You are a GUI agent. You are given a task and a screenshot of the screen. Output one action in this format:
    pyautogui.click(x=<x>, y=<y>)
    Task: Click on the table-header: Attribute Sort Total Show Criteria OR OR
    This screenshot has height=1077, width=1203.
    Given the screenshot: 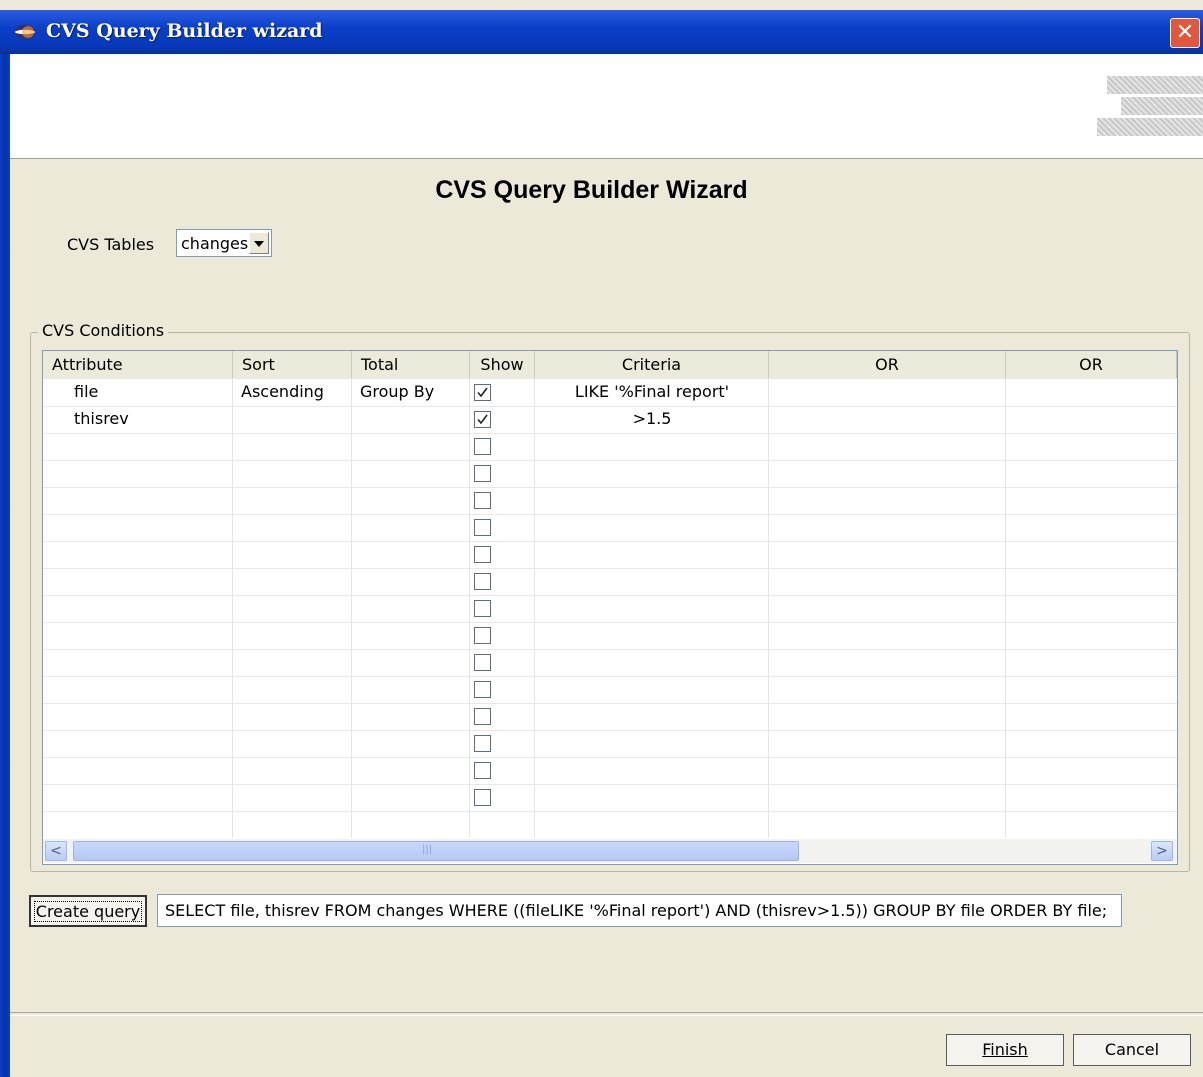 What is the action you would take?
    pyautogui.click(x=610, y=365)
    